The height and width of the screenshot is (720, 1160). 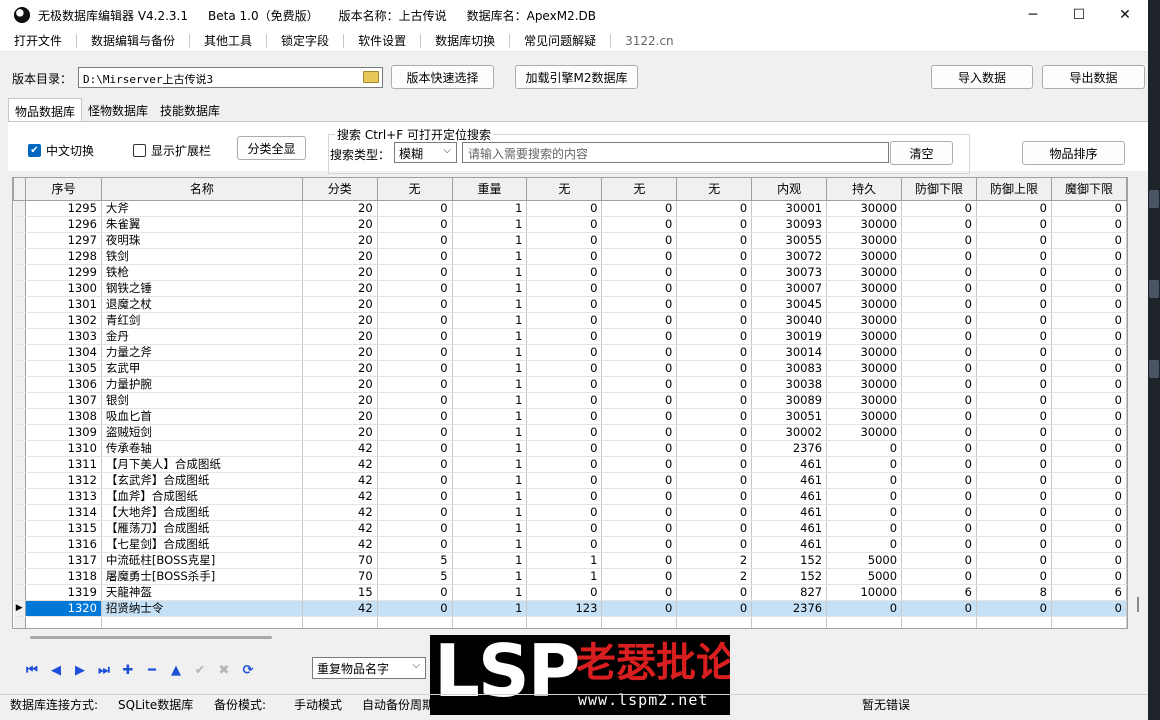 I want to click on table-cell: 1320, so click(x=63, y=608).